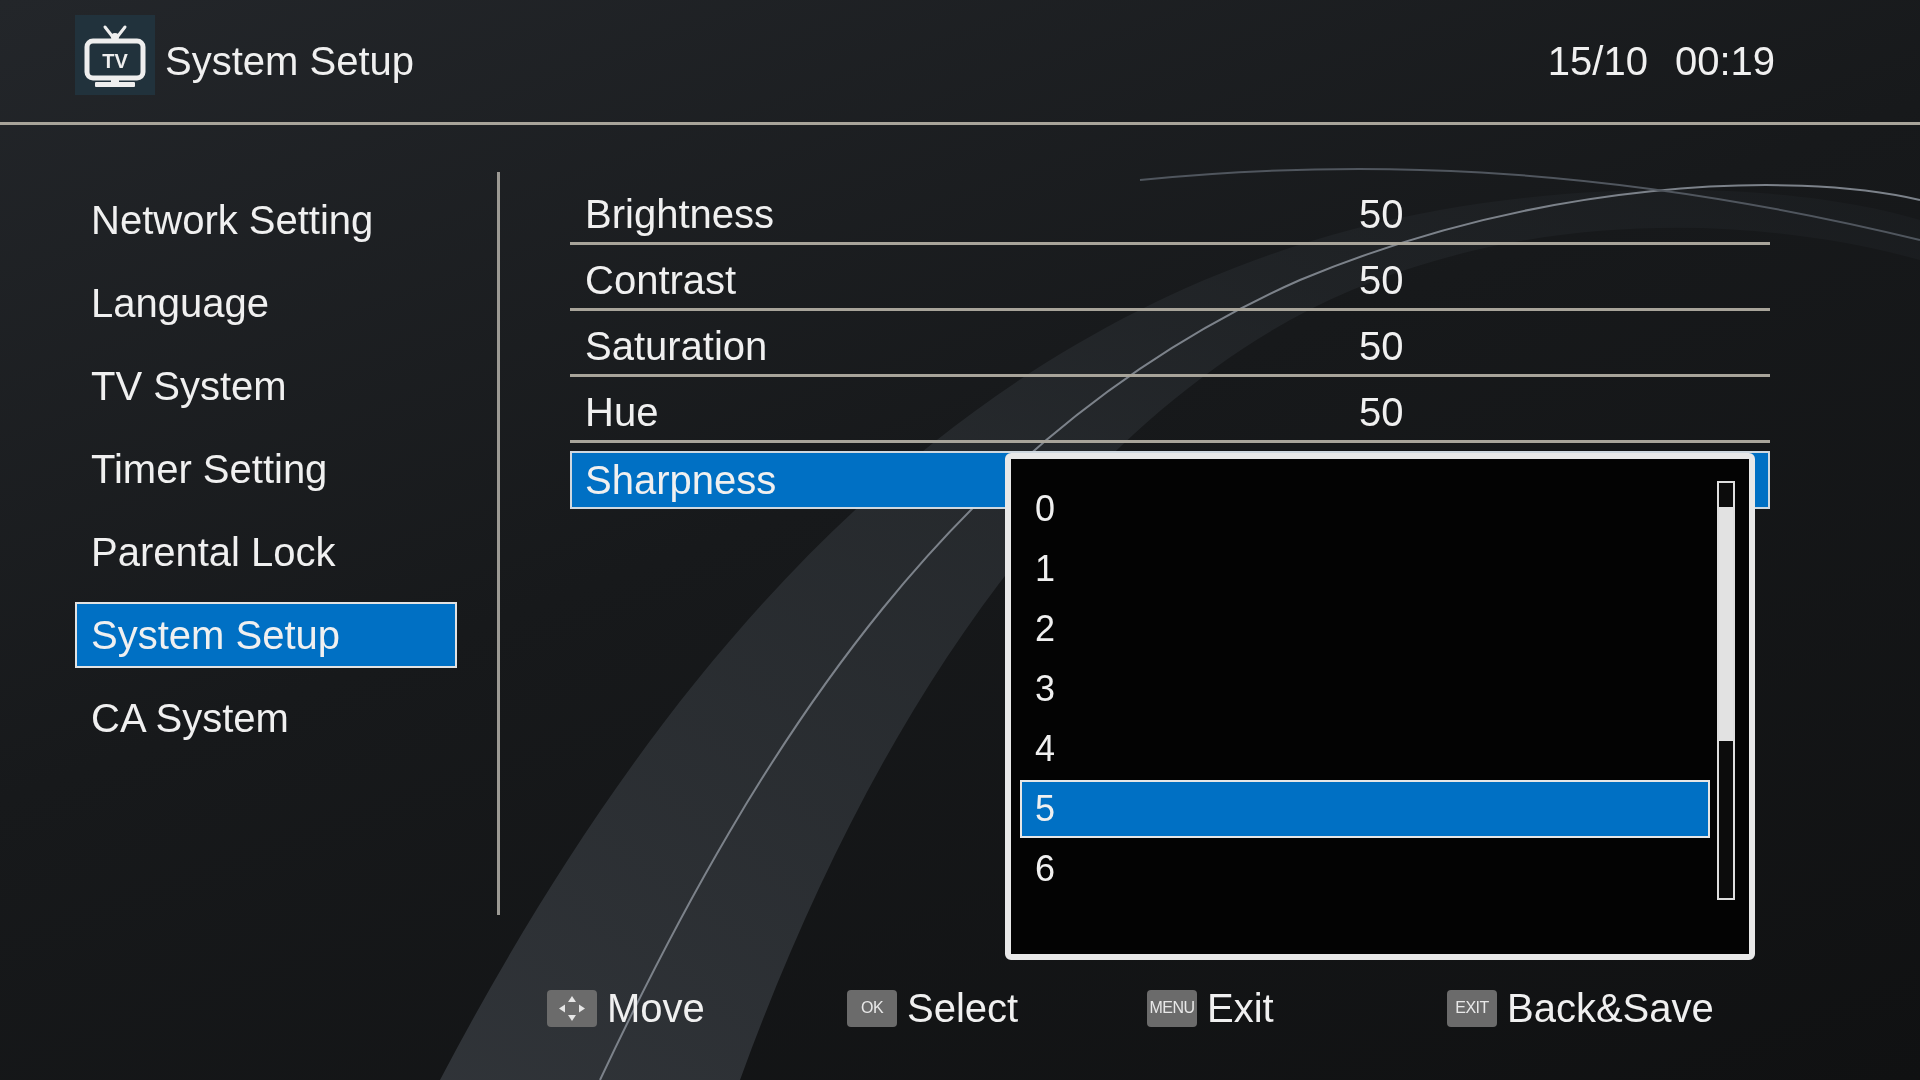 This screenshot has width=1920, height=1080. Describe the element at coordinates (1365, 509) in the screenshot. I see `dropdown-option: 0` at that location.